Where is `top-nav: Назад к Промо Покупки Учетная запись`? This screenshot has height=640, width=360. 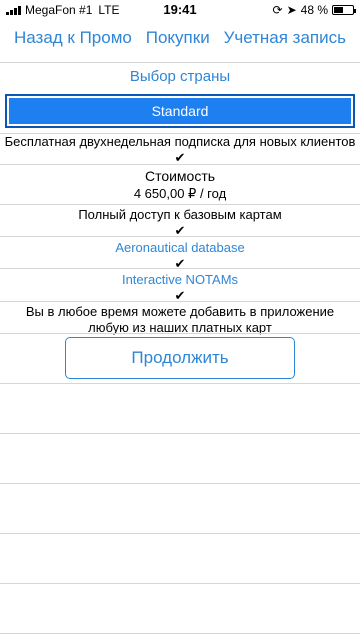
top-nav: Назад к Промо Покупки Учетная запись is located at coordinates (180, 43).